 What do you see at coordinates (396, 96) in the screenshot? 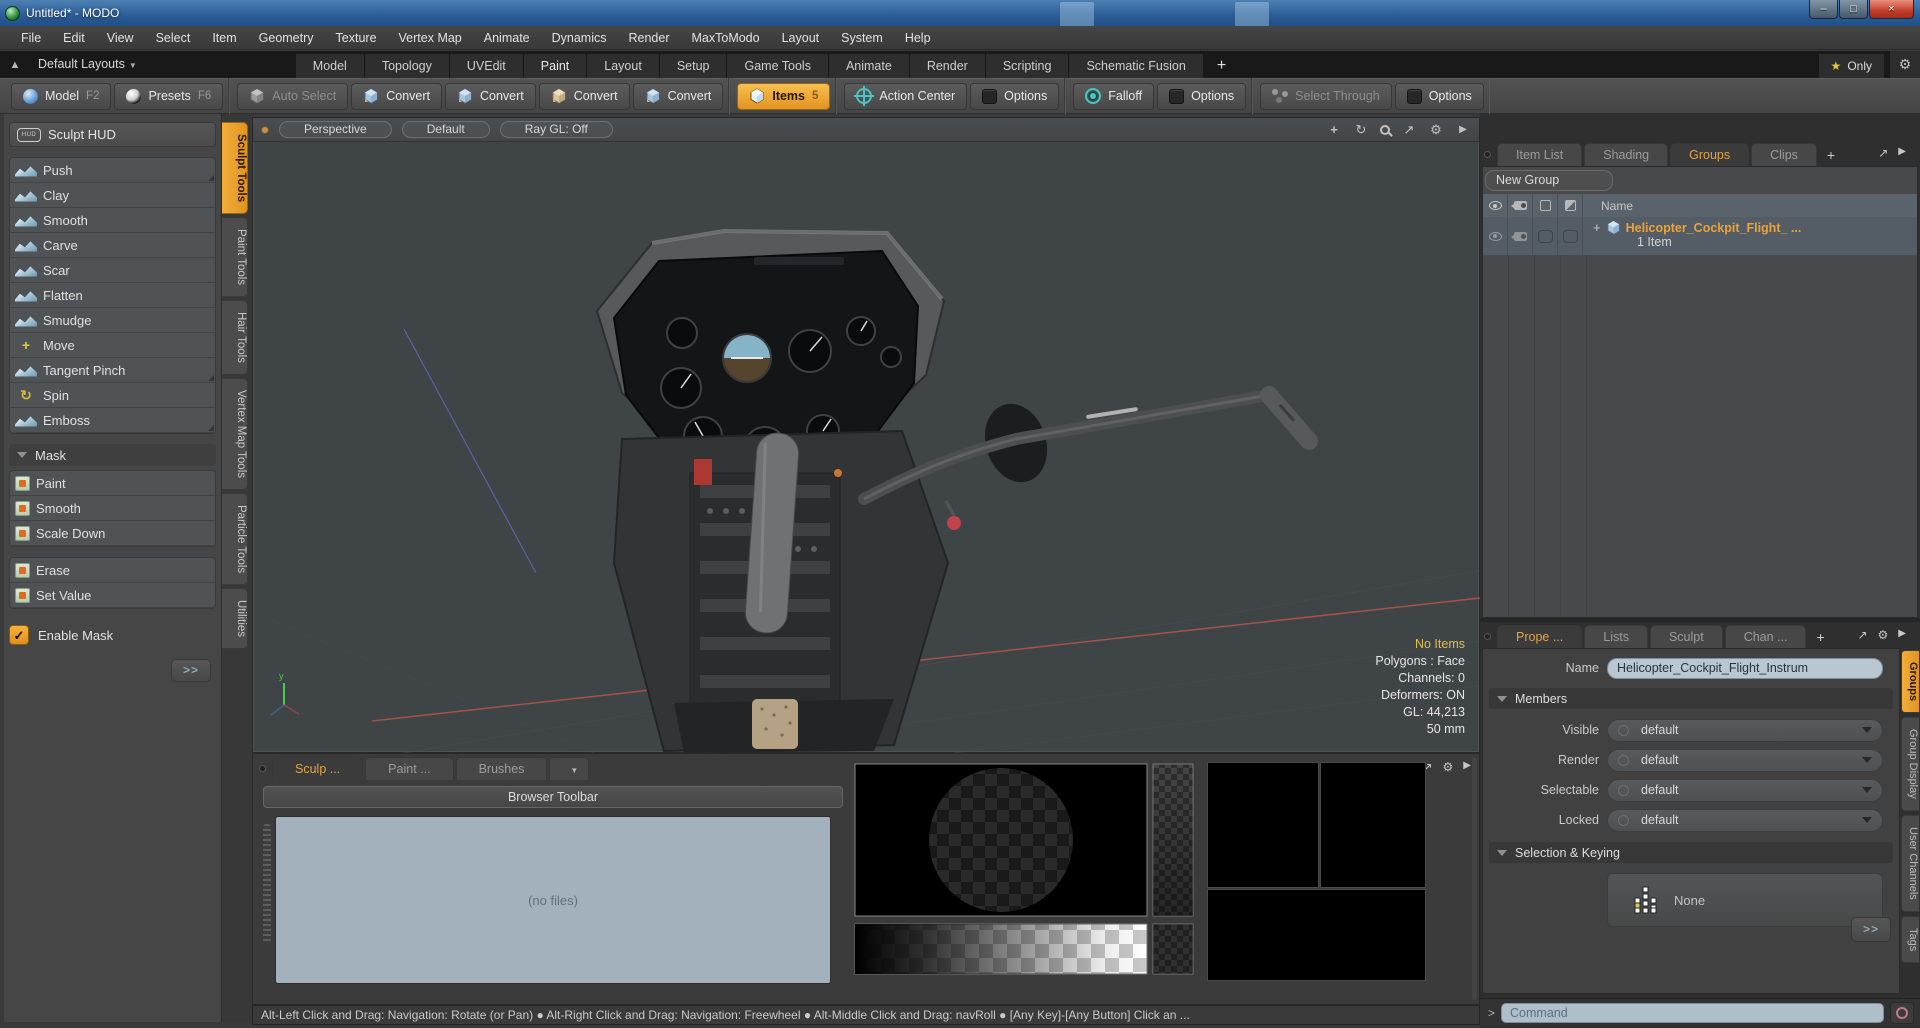
I see `convert-vertex-button: Convert` at bounding box center [396, 96].